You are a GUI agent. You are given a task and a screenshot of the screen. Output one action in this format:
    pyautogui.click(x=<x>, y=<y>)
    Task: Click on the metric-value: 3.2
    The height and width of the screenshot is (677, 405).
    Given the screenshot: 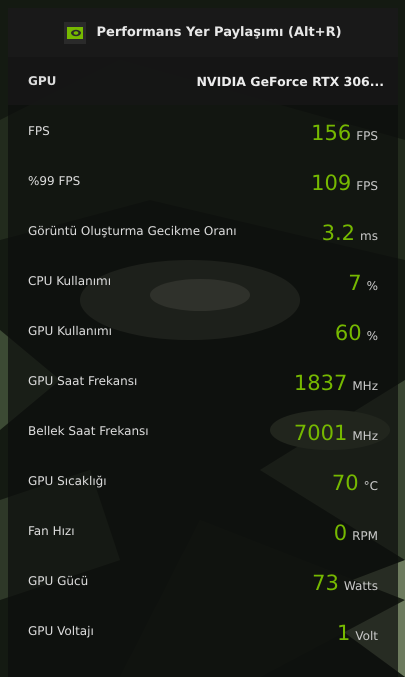 What is the action you would take?
    pyautogui.click(x=339, y=233)
    